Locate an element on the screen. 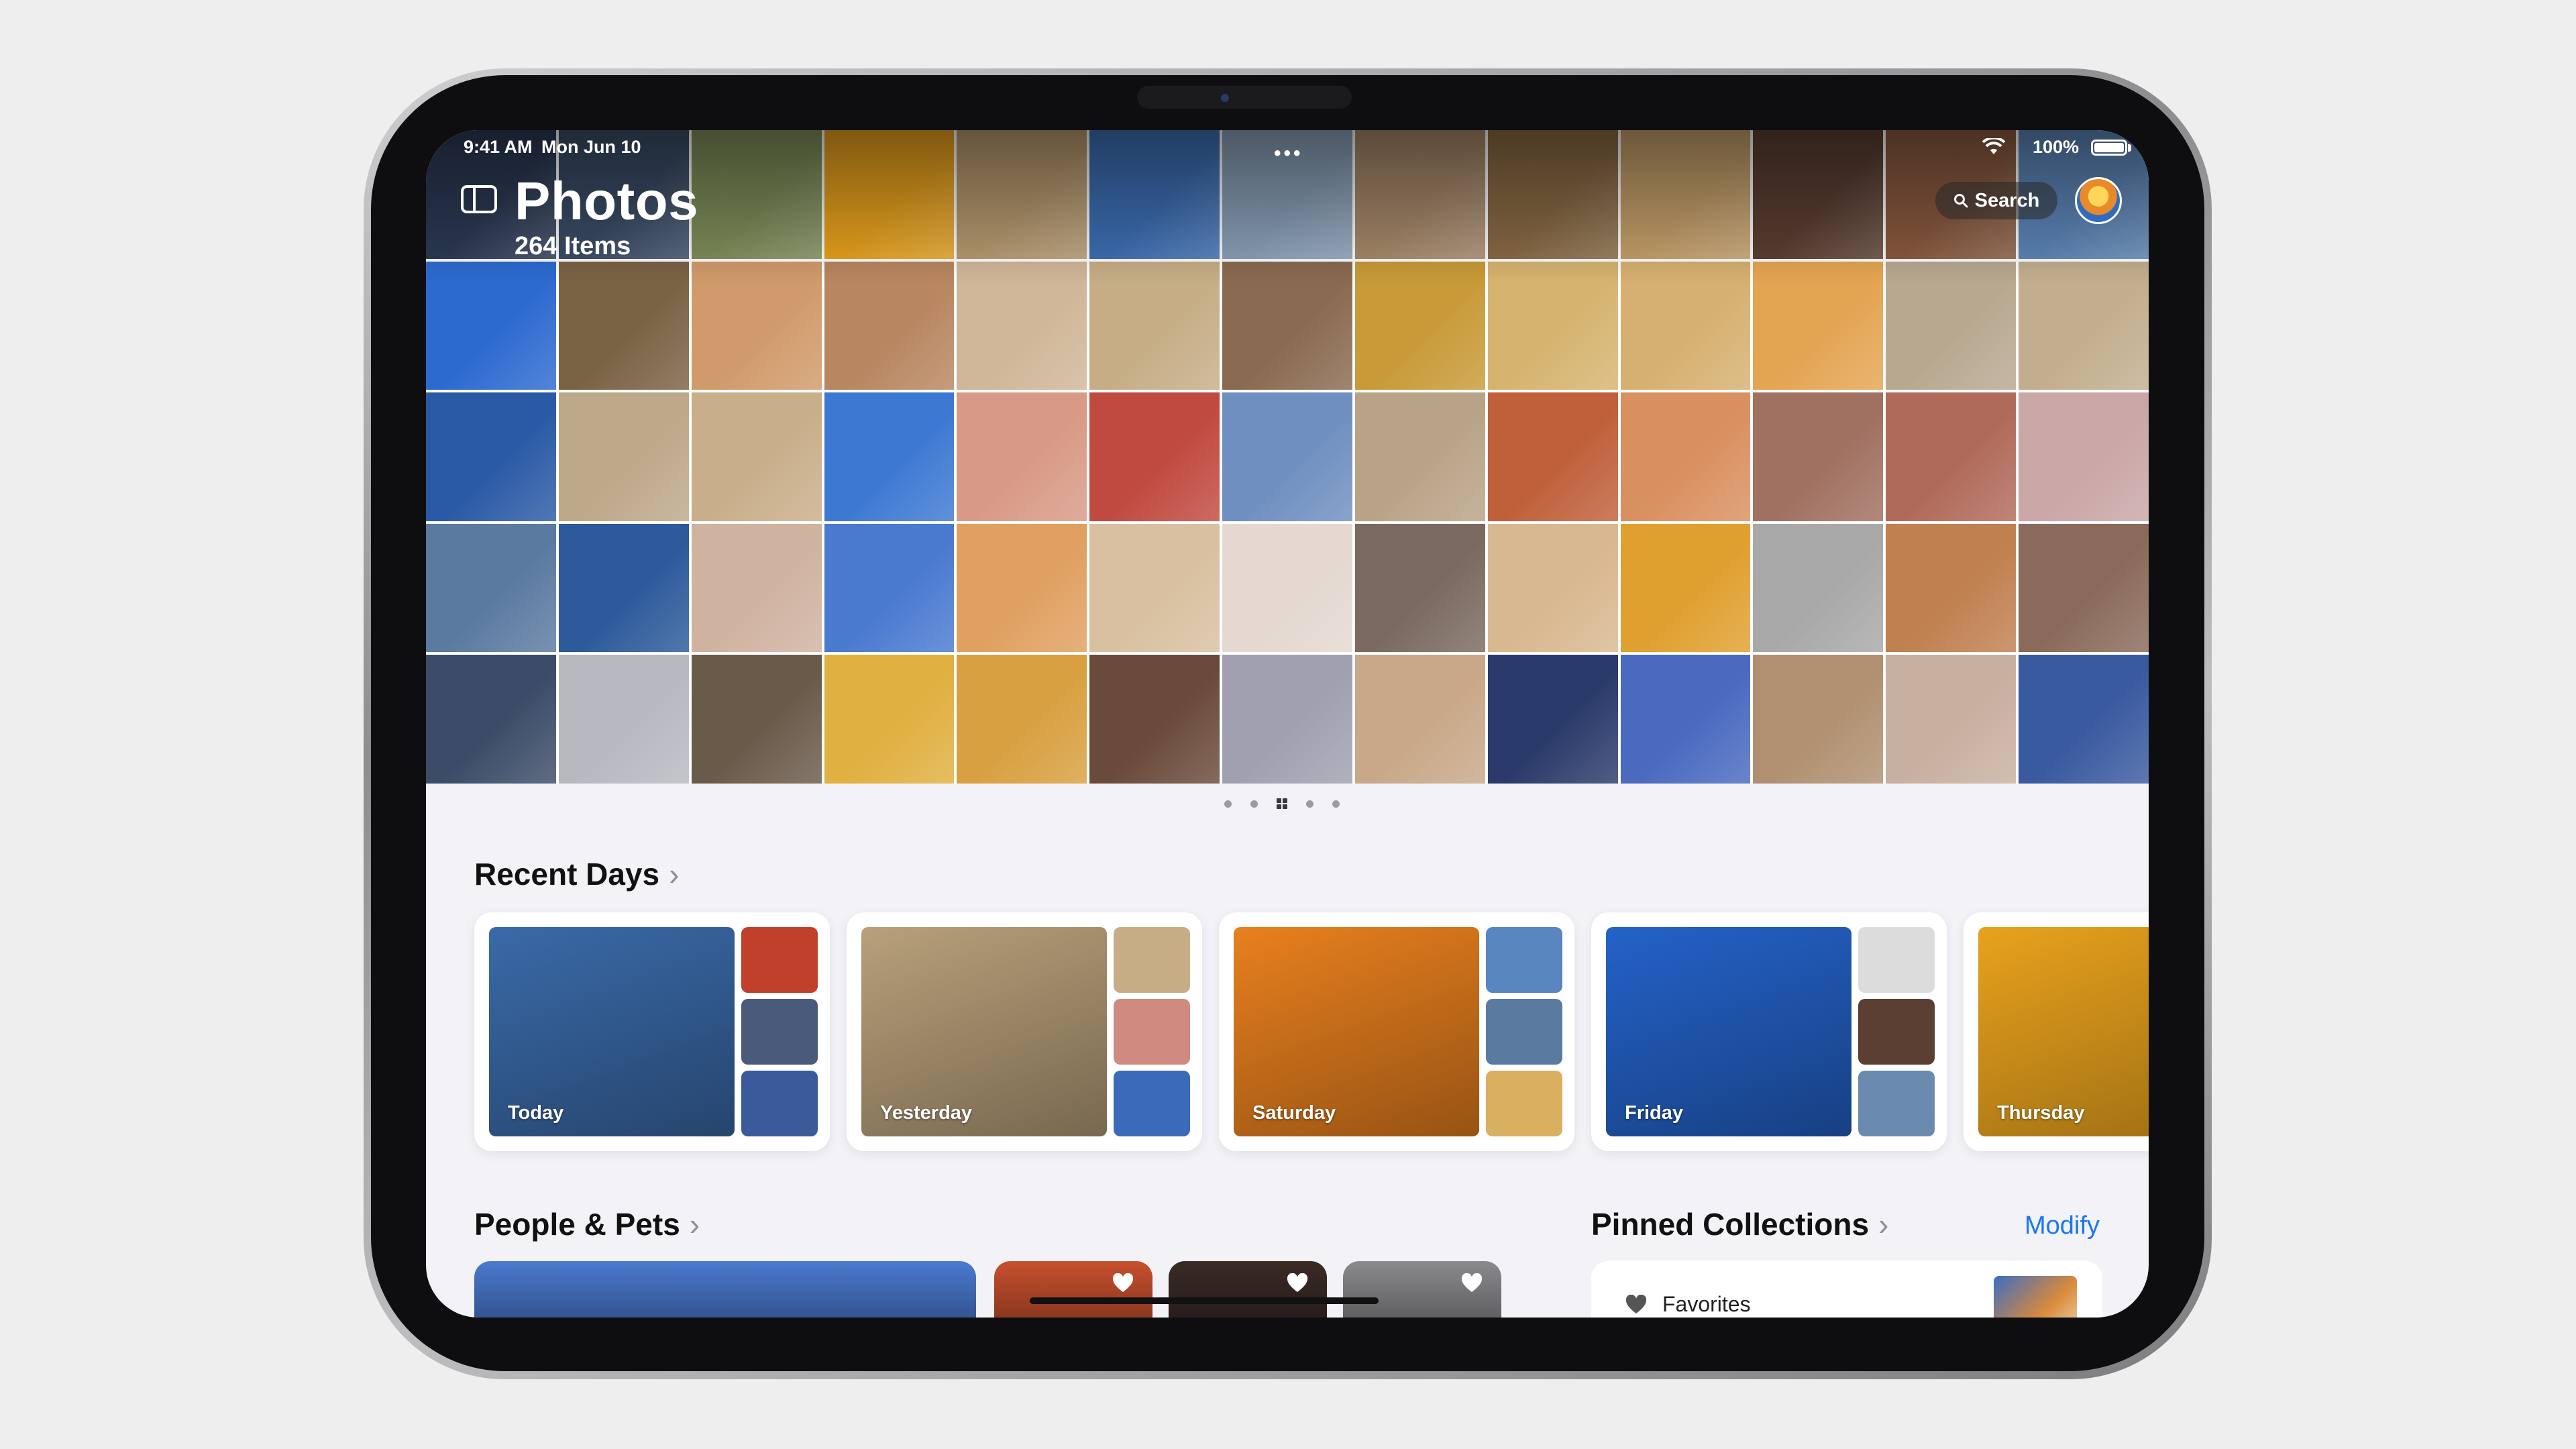 This screenshot has width=2576, height=1449. search-button: Search is located at coordinates (1996, 200).